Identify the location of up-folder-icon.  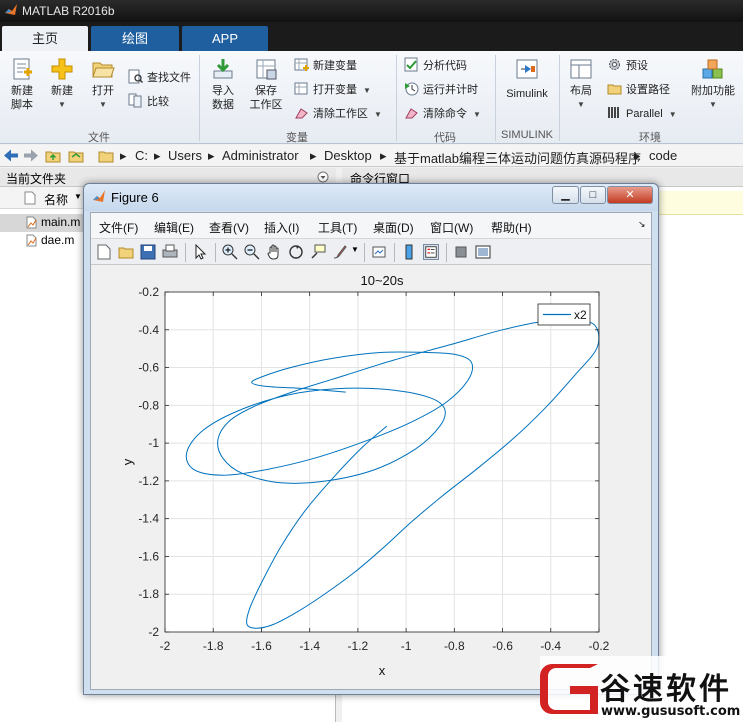
(53, 155).